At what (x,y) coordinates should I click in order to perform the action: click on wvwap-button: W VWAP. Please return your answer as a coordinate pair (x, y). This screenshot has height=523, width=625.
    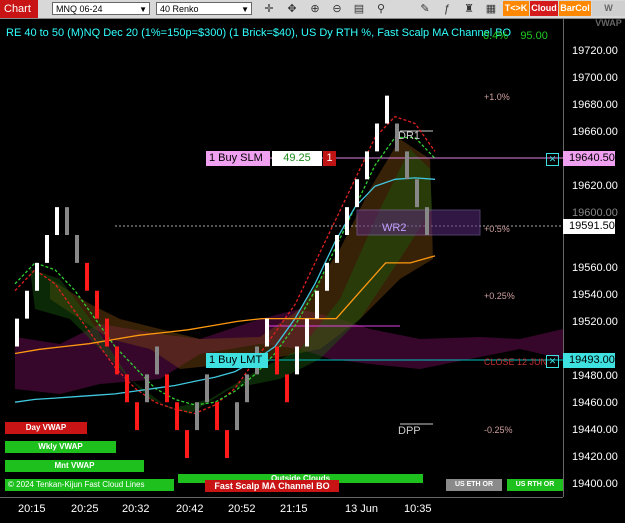
    Looking at the image, I should click on (608, 14).